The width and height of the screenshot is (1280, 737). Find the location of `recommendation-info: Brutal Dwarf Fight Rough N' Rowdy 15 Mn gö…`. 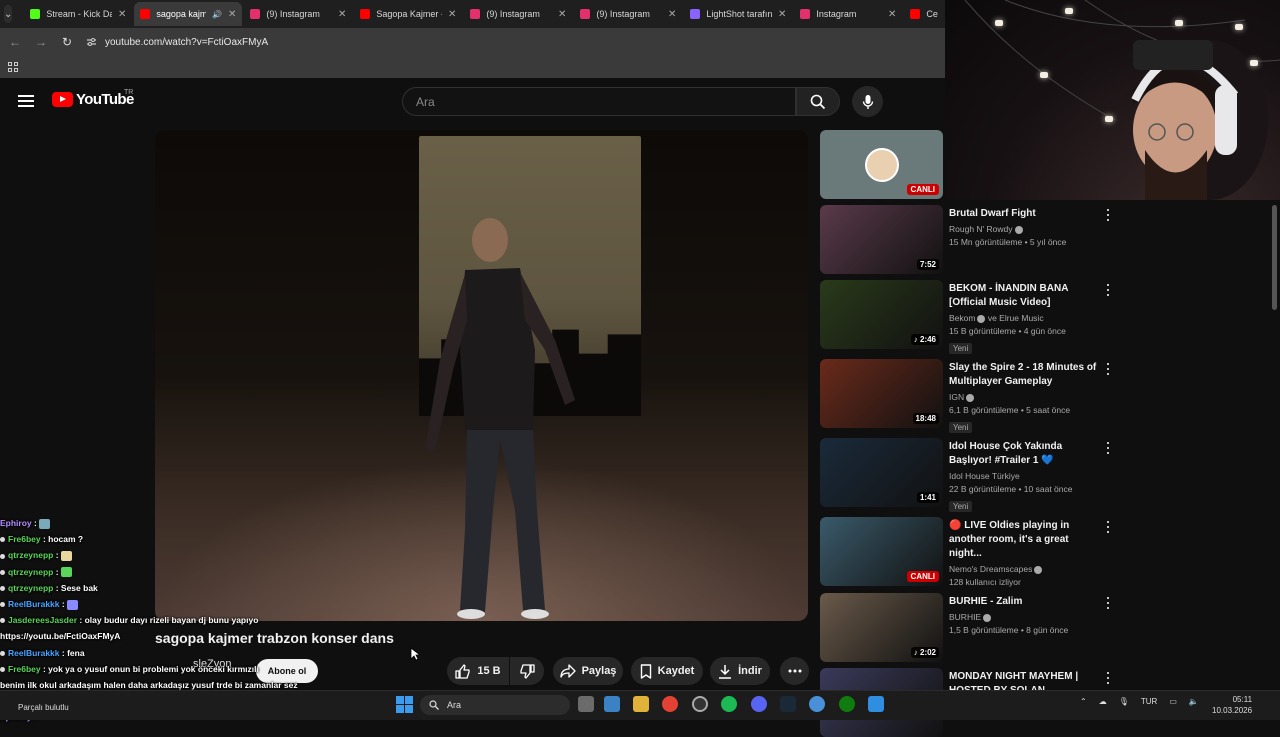

recommendation-info: Brutal Dwarf Fight Rough N' Rowdy 15 Mn gö… is located at coordinates (1025, 228).